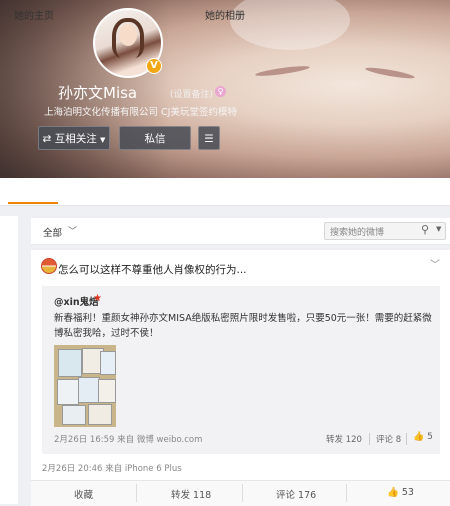  What do you see at coordinates (52, 232) in the screenshot?
I see `filter-all-dropdown: 全部` at bounding box center [52, 232].